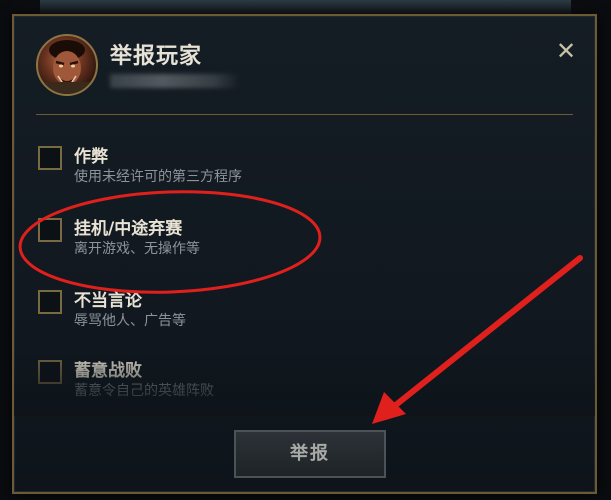 The image size is (611, 500). I want to click on option-afk: 挂机/中途弃赛 离开游戏、无操作等, so click(288, 239).